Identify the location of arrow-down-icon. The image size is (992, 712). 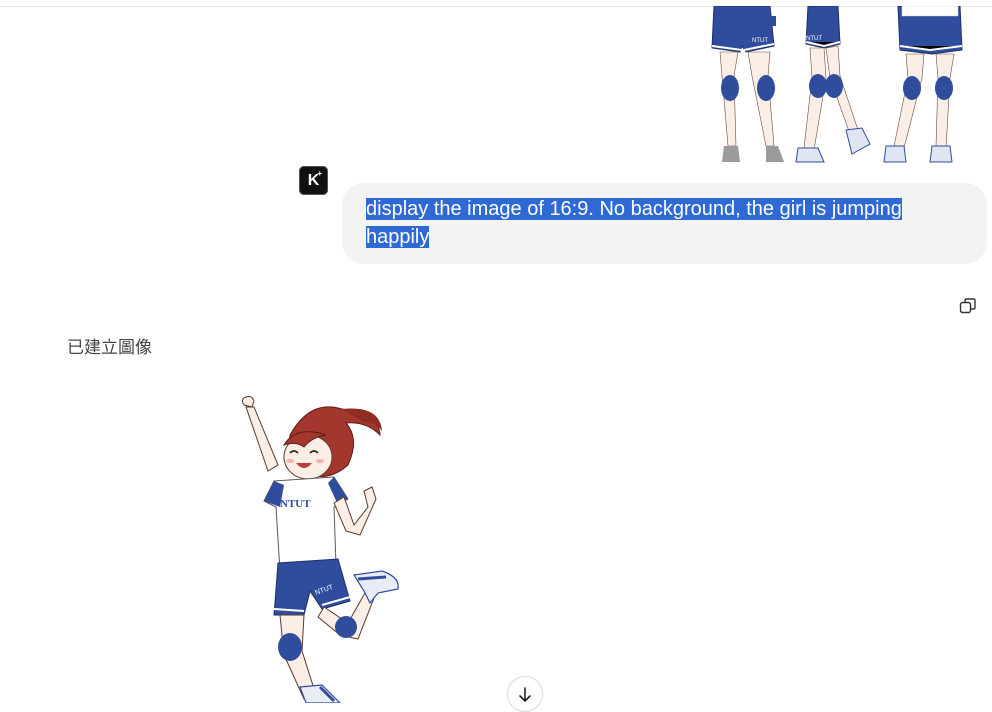
(525, 694).